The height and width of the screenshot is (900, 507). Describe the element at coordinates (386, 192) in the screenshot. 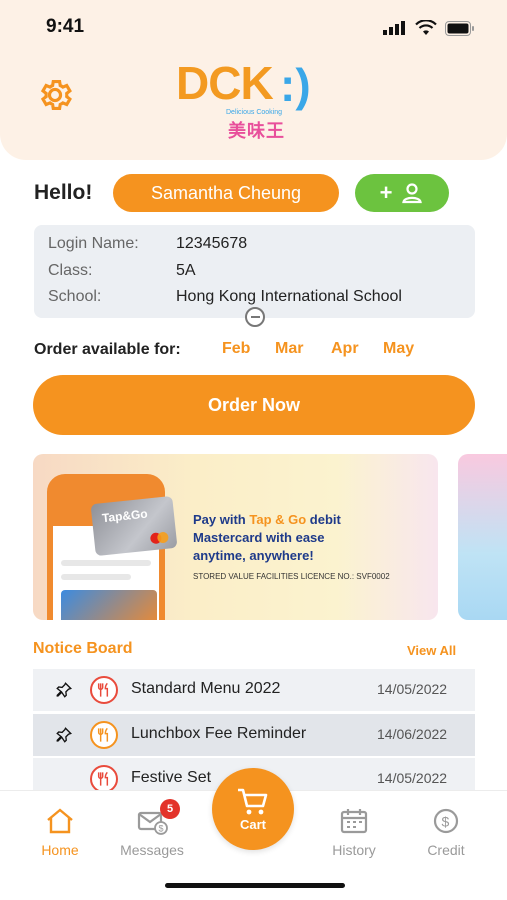

I see `plus-label: +` at that location.